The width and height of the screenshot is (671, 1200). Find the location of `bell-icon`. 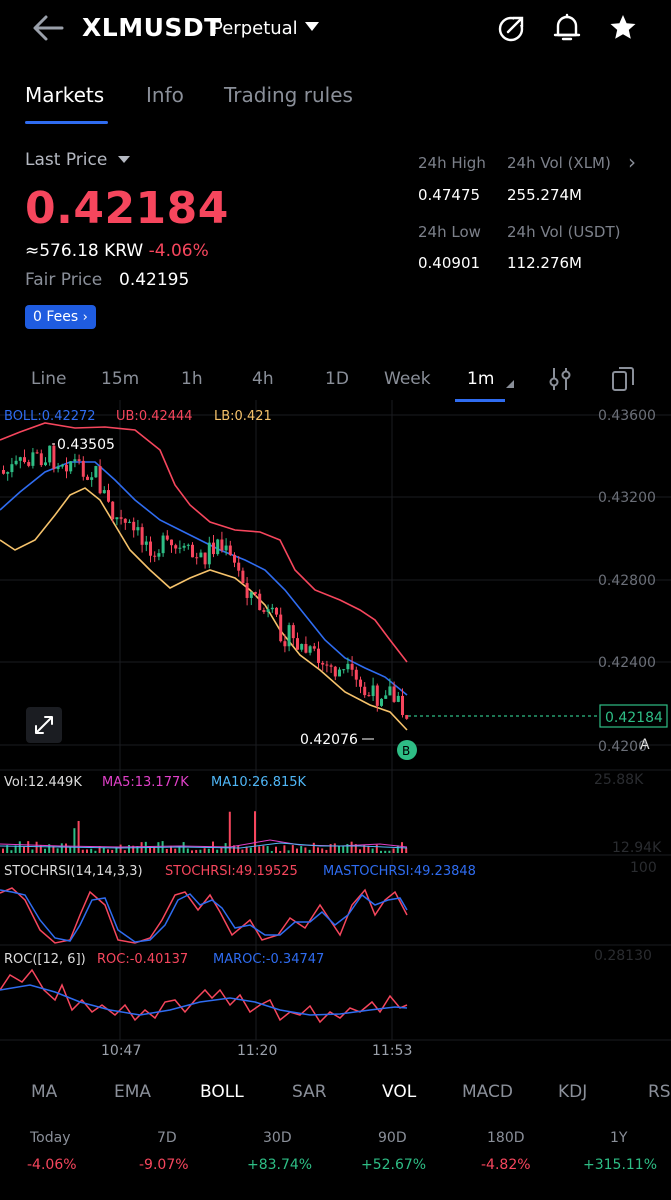

bell-icon is located at coordinates (567, 28).